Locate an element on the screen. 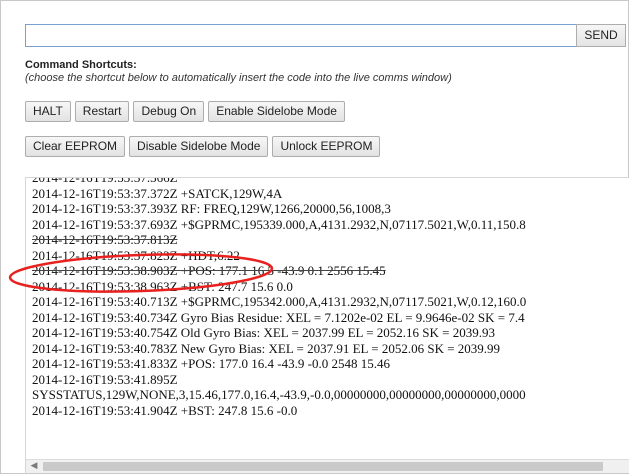  debug-on-button: Debug On is located at coordinates (169, 111).